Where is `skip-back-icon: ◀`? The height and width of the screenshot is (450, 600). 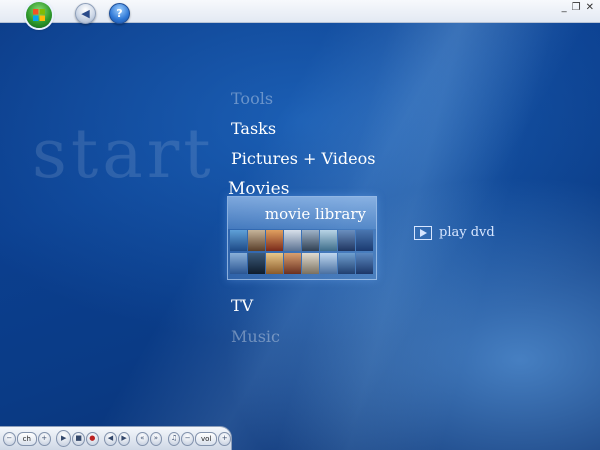 skip-back-icon: ◀ is located at coordinates (110, 438).